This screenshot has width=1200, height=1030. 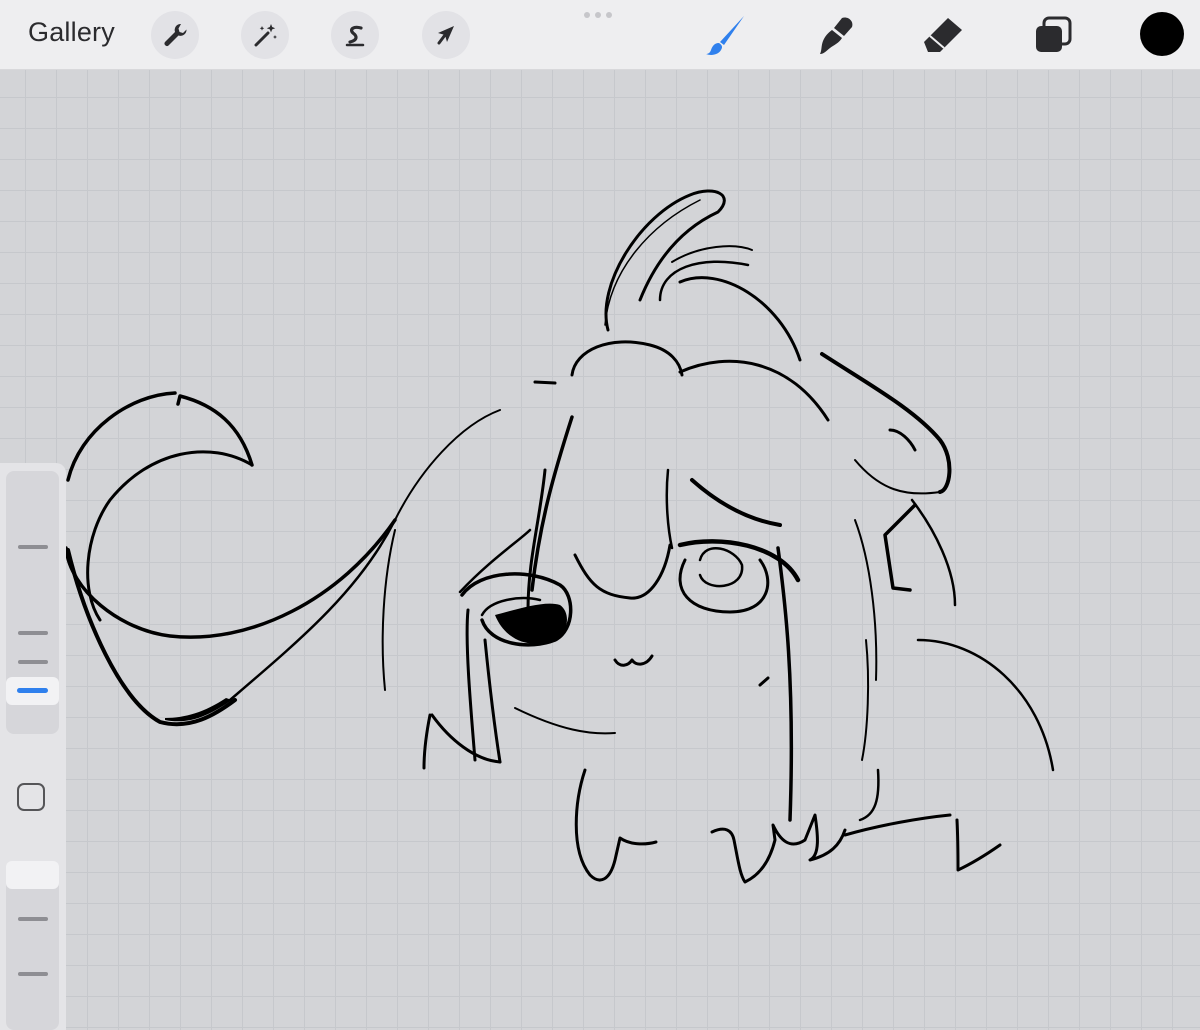 I want to click on opacity-slider, so click(x=32, y=945).